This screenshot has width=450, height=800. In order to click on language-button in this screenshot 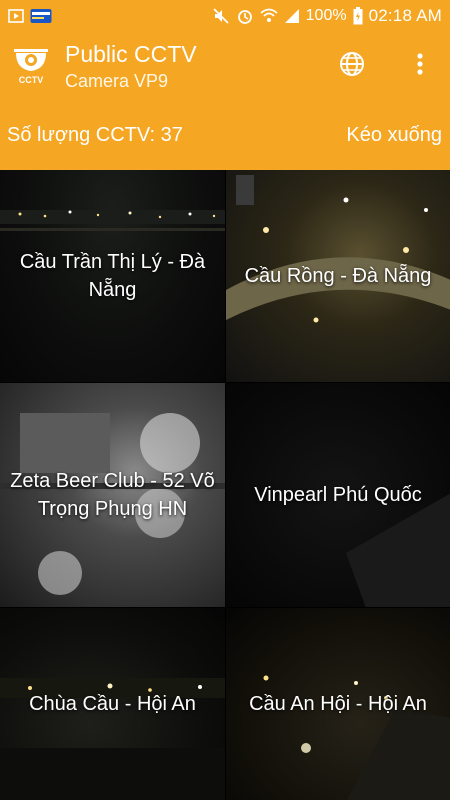, I will do `click(352, 66)`.